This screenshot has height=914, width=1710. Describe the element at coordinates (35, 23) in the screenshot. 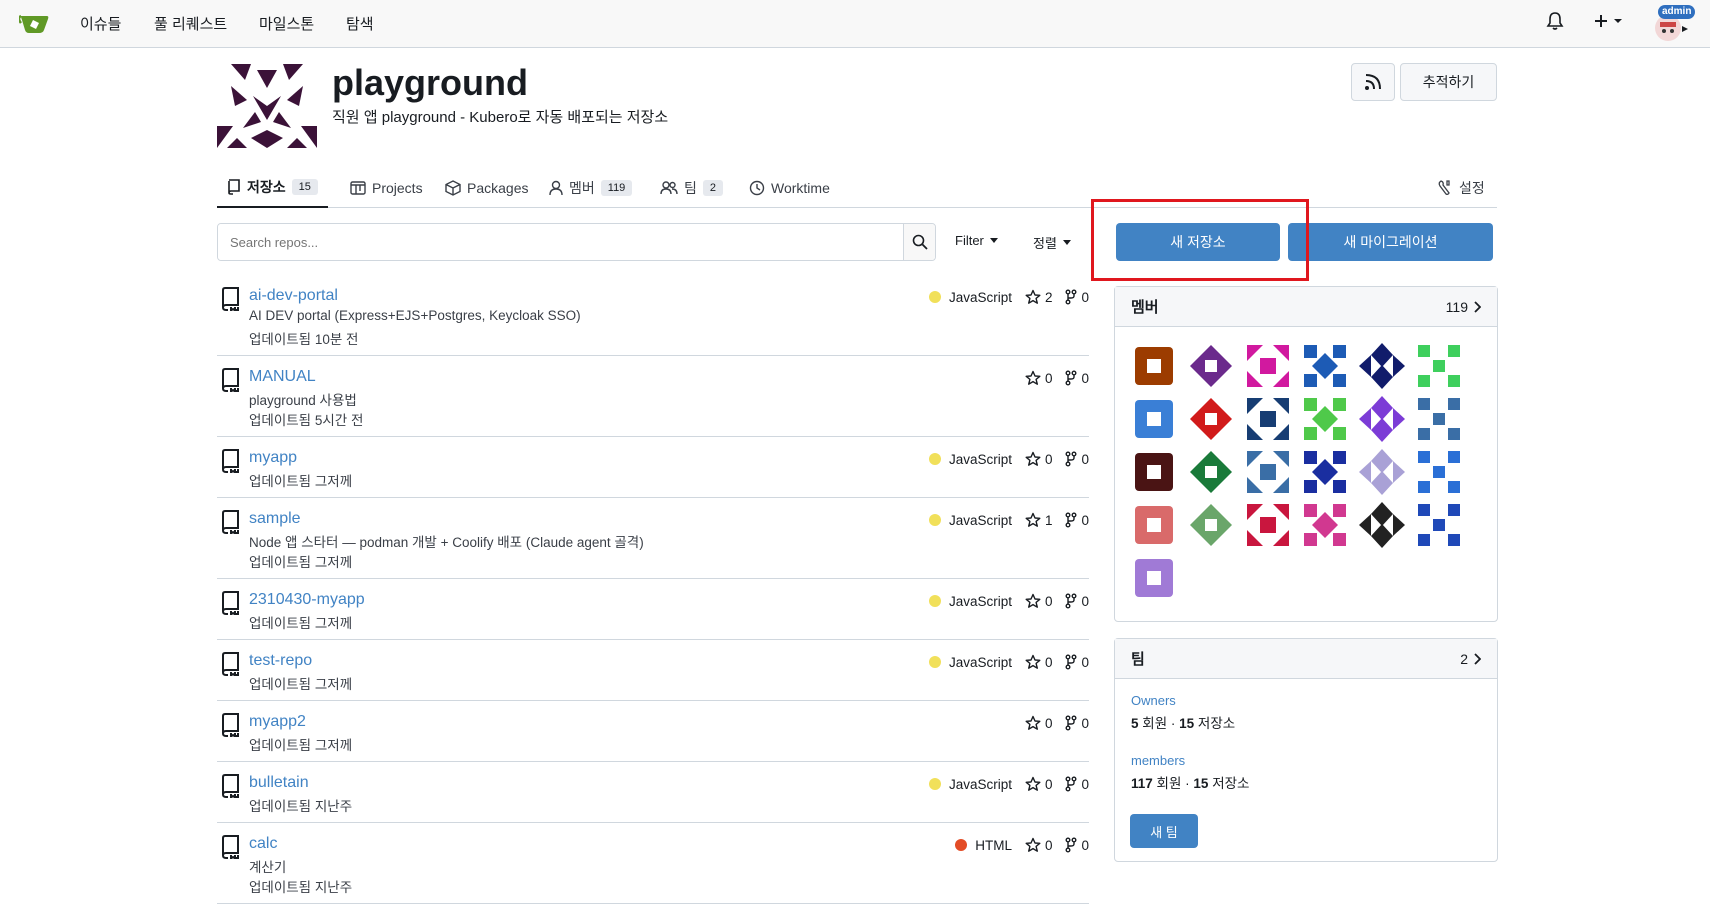

I see `gitea-logo-icon` at that location.